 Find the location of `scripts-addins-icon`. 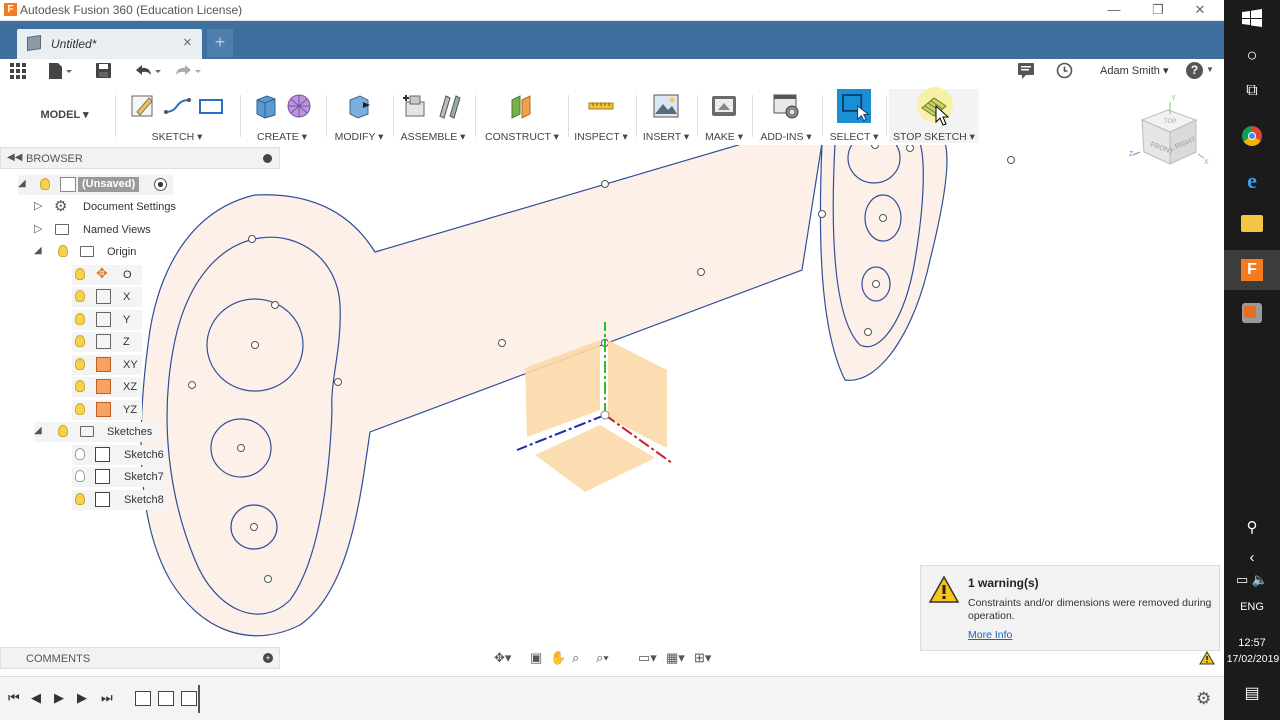

scripts-addins-icon is located at coordinates (786, 106).